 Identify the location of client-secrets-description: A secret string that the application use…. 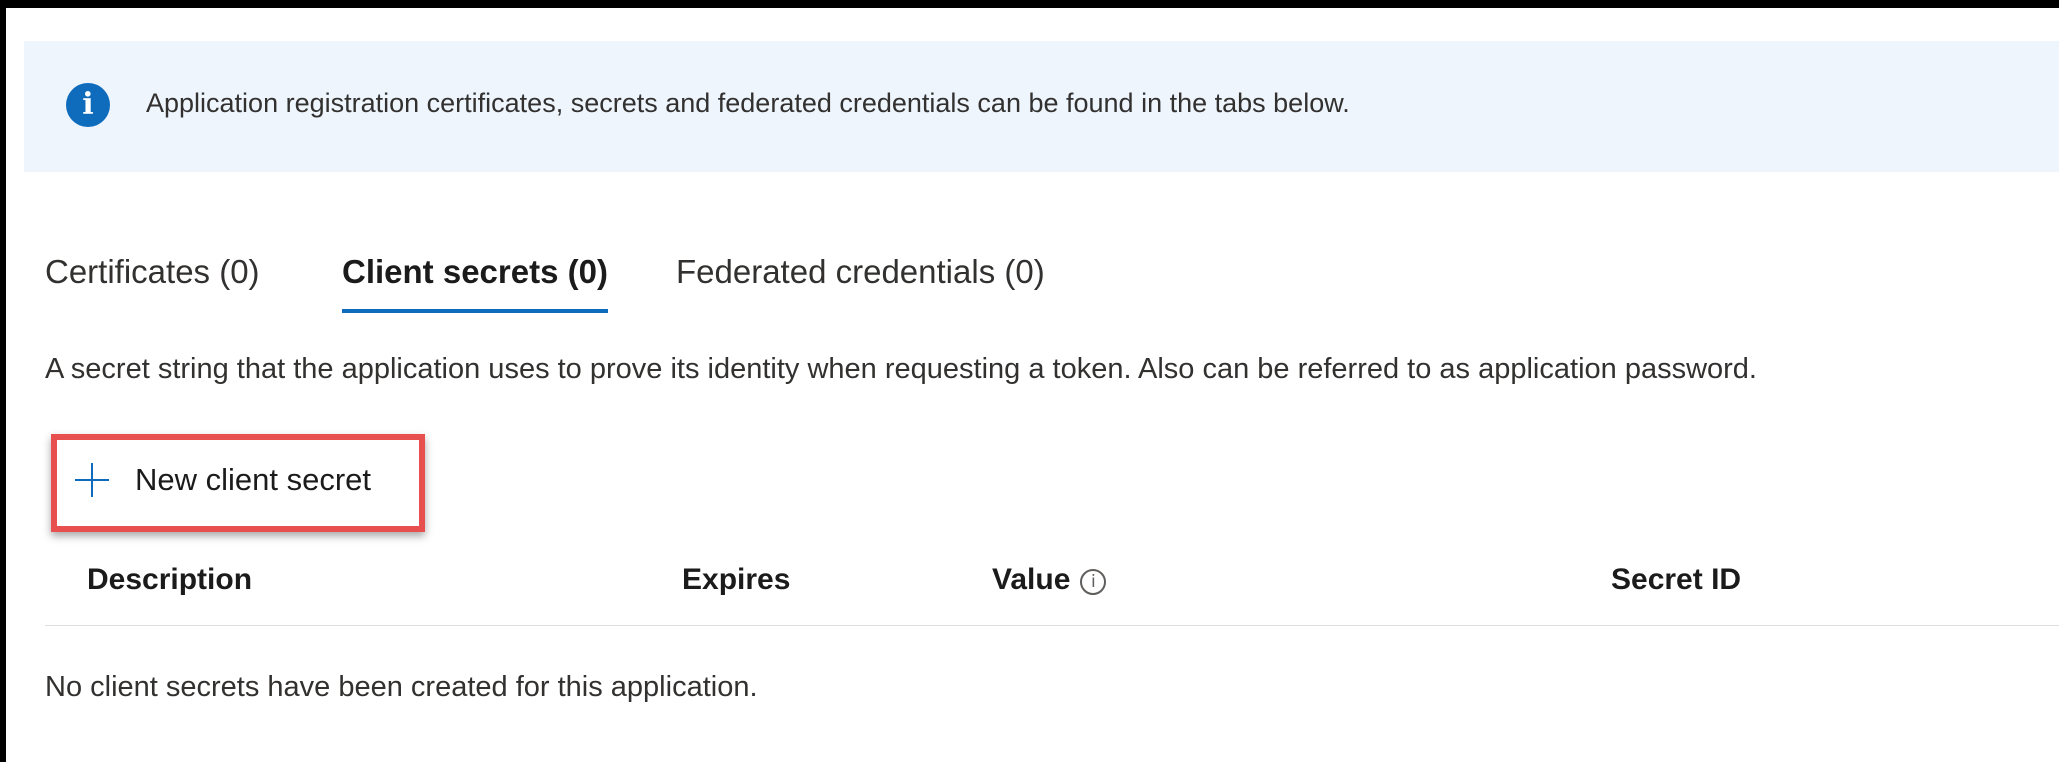
(901, 369).